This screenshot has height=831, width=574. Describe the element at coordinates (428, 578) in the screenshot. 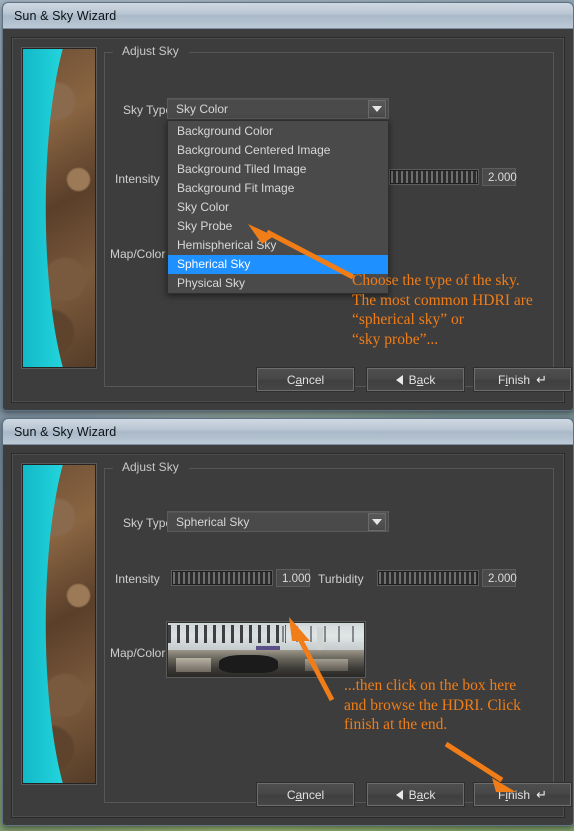

I see `turbidity-slider` at that location.